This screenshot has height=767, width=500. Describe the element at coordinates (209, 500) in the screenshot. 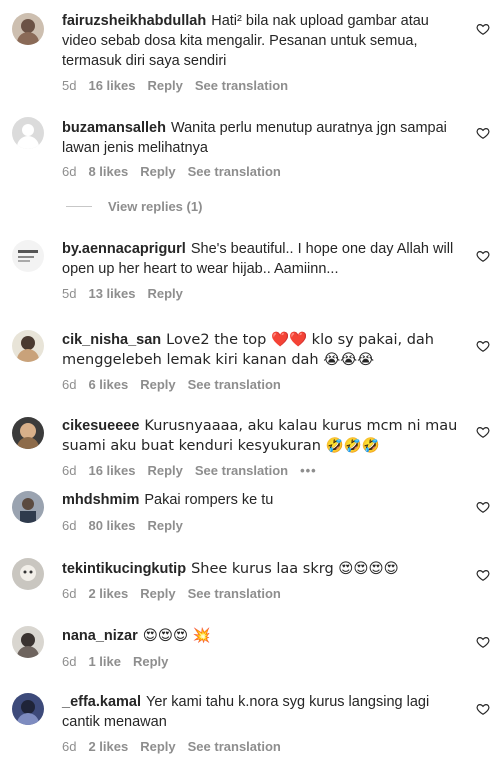

I see `comment-text: Pakai rompers ke tu` at that location.